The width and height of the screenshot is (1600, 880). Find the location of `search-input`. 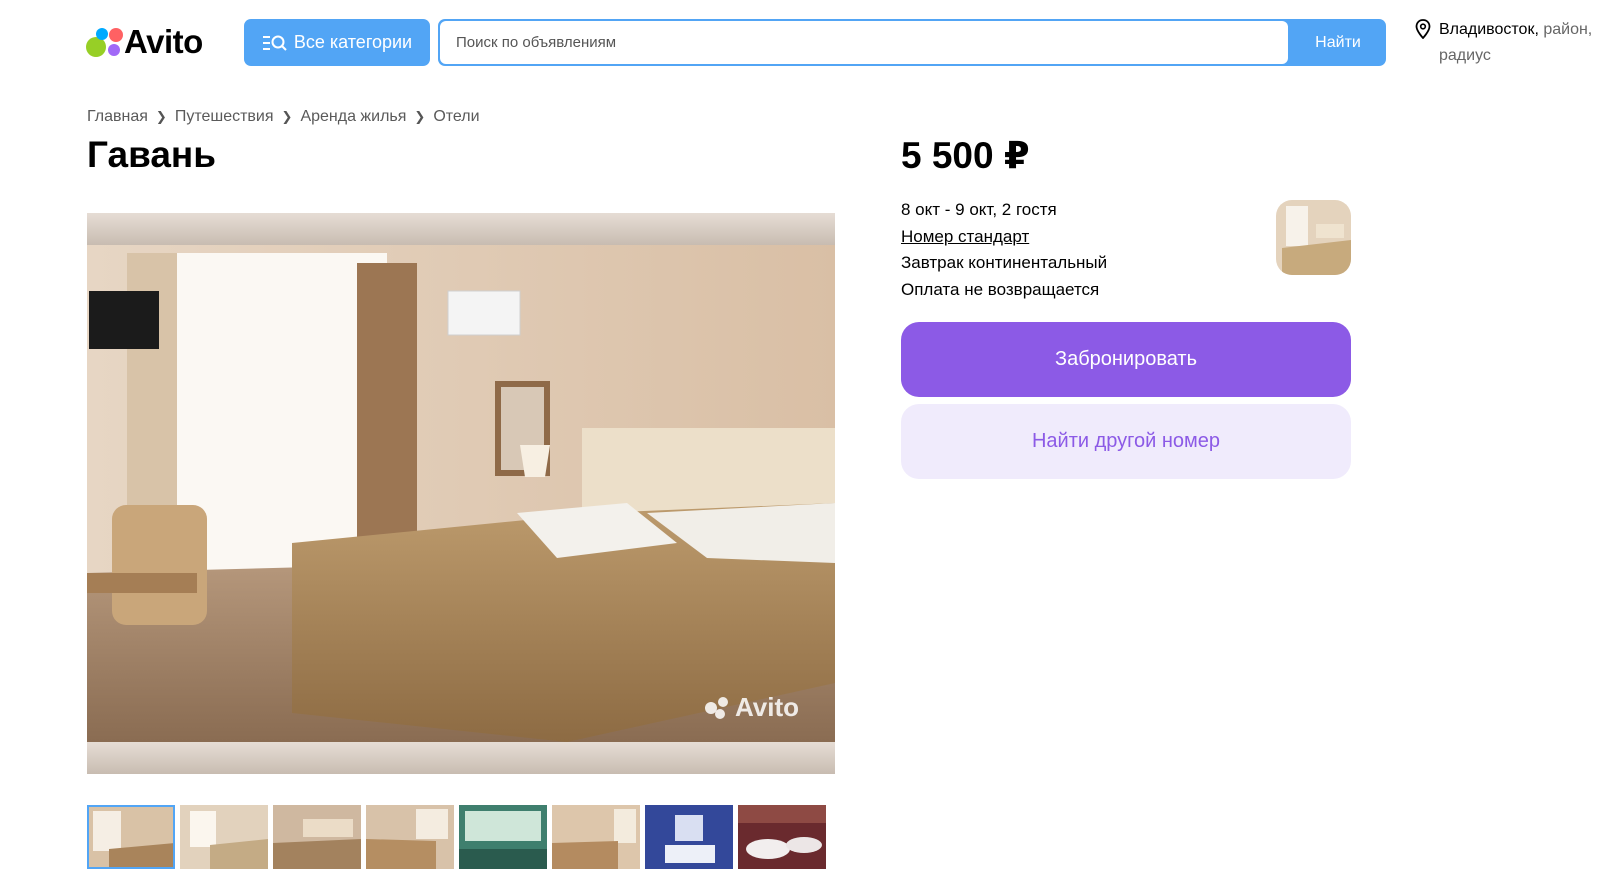

search-input is located at coordinates (864, 42).